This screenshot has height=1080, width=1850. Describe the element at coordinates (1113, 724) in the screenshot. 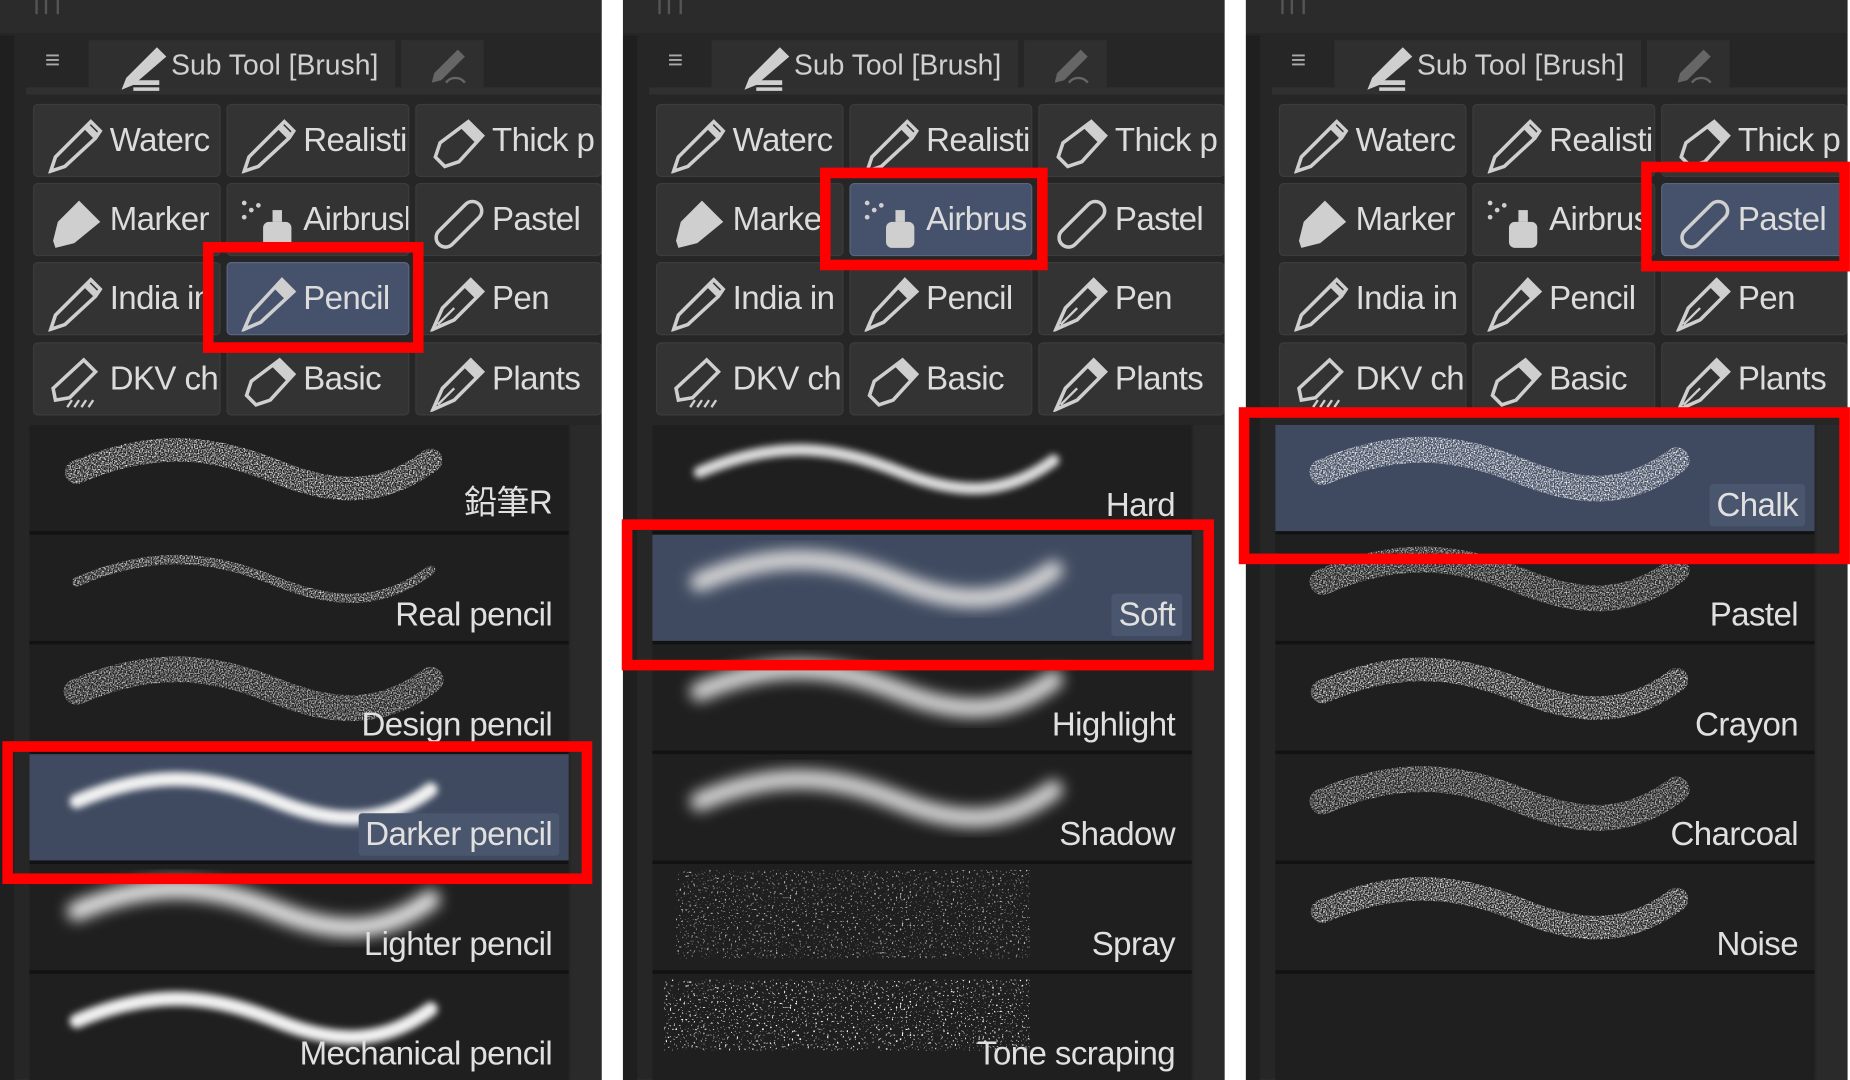

I see `sub-tool-label: Highlight` at that location.